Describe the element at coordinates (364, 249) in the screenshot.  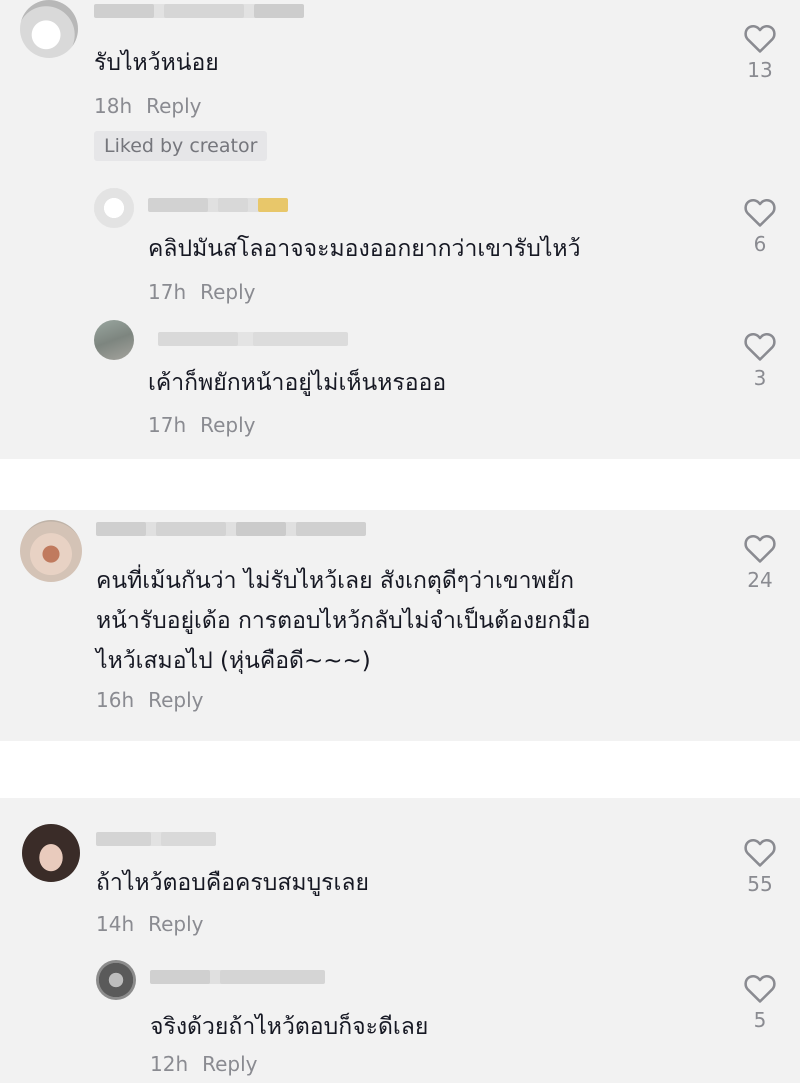
I see `reply-text: คลิปมันสโลอาจจะมองออกยากว่าเขารับไหว้` at that location.